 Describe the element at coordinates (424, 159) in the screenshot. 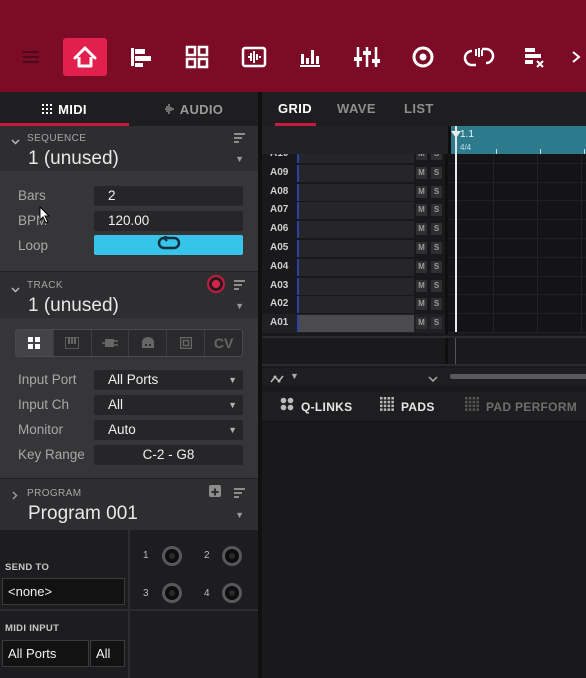

I see `pad-track-row: A10 MS` at that location.